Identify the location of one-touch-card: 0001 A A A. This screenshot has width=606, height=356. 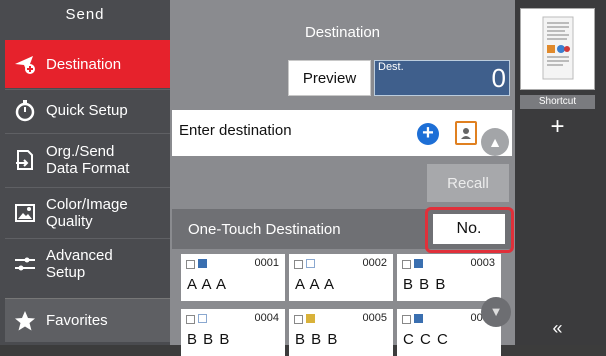
(233, 277).